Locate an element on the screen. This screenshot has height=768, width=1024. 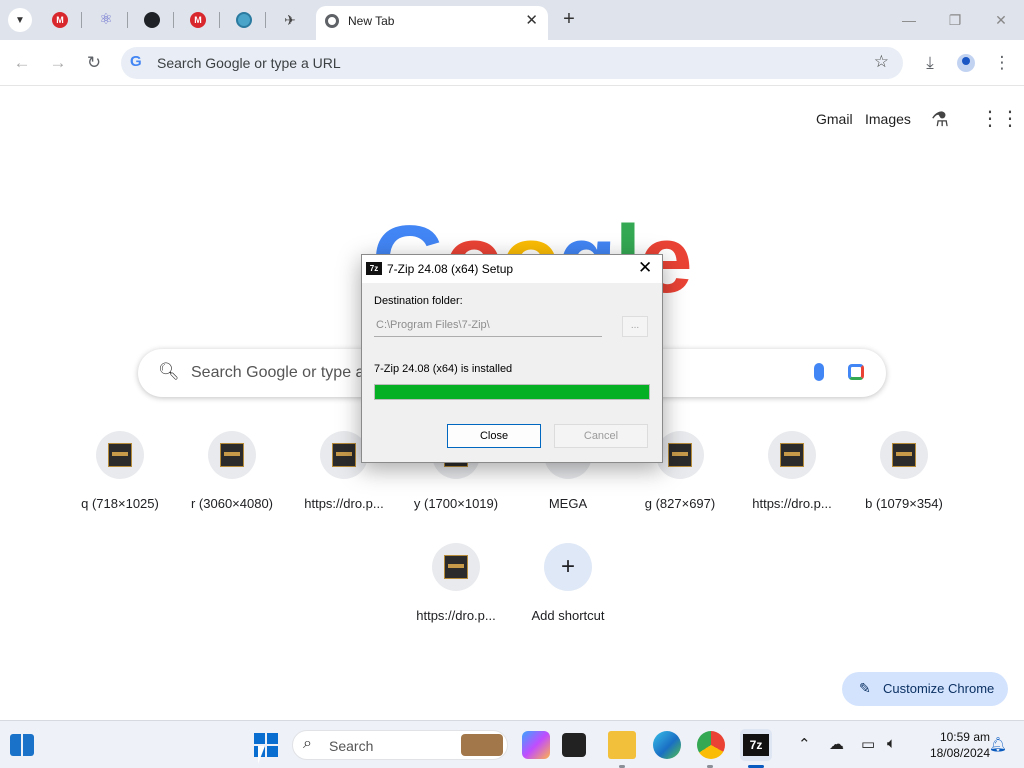
destination-folder-field: C:\Program Files\7-Zip\ is located at coordinates (488, 326).